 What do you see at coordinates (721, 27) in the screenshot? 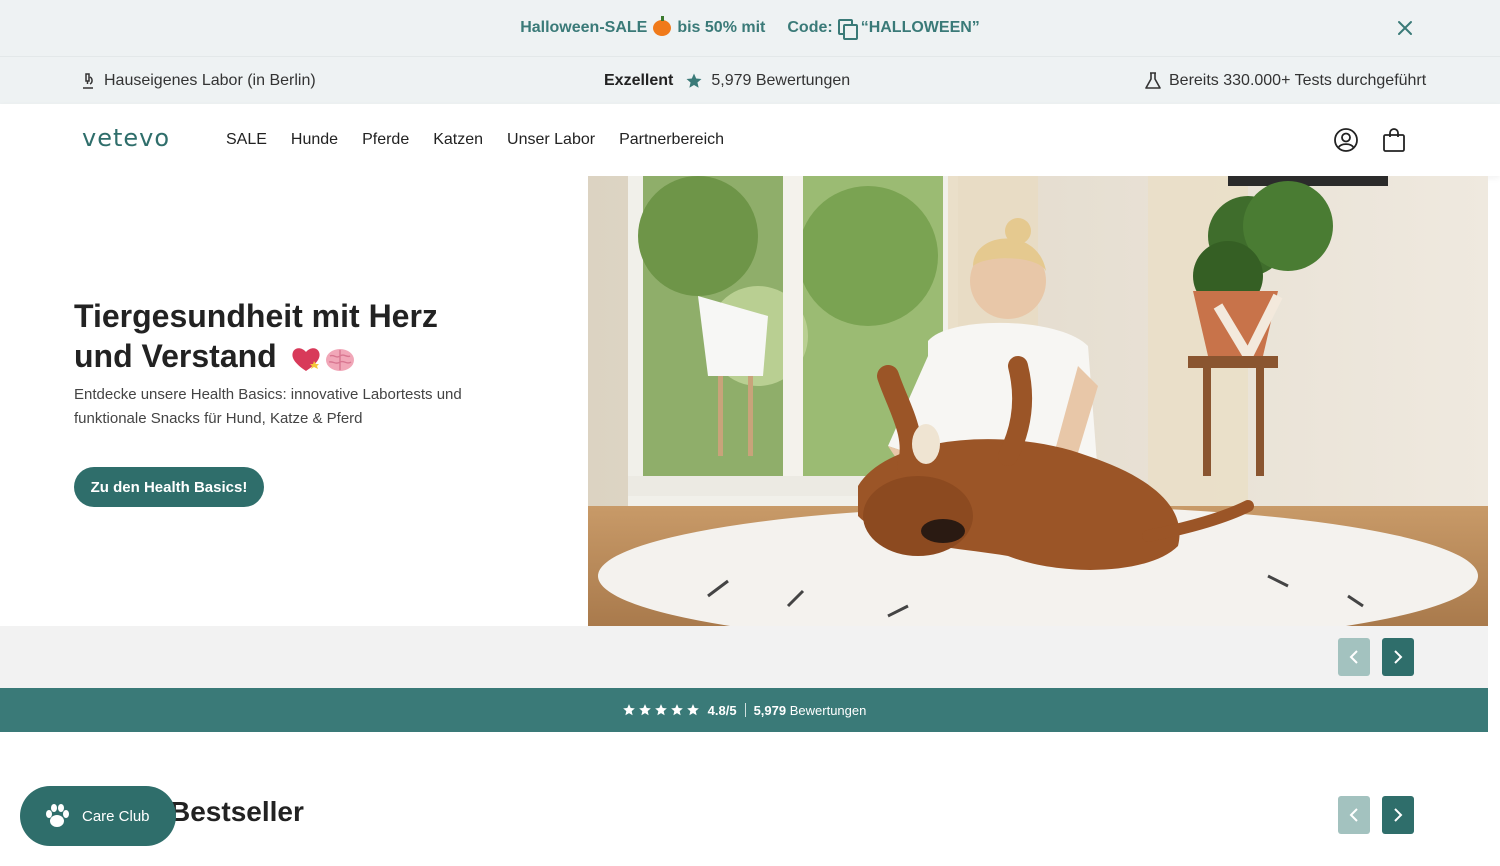
I see `promo-sale-suffix: bis 50% mit` at bounding box center [721, 27].